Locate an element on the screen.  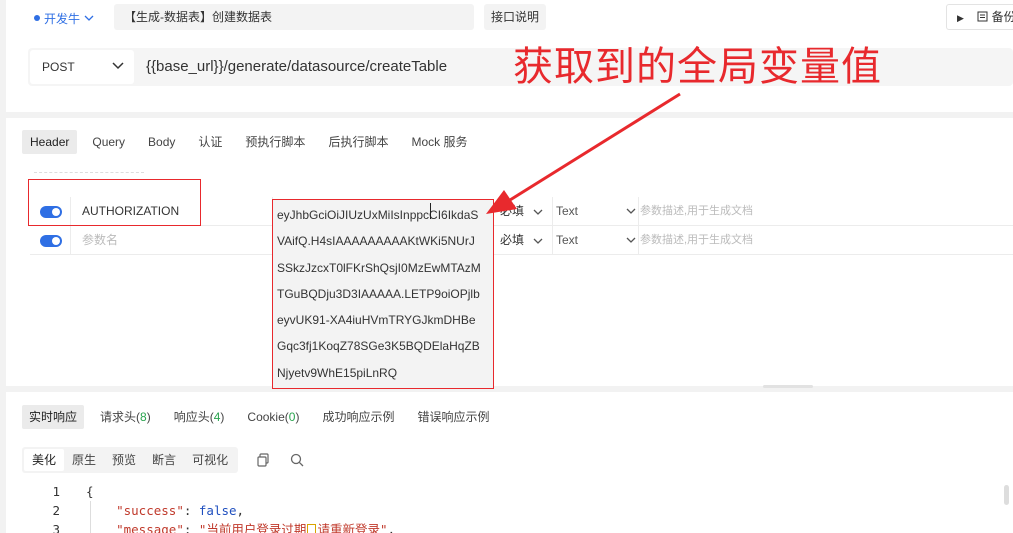
environment-selector: 开发牛 is located at coordinates (64, 18).